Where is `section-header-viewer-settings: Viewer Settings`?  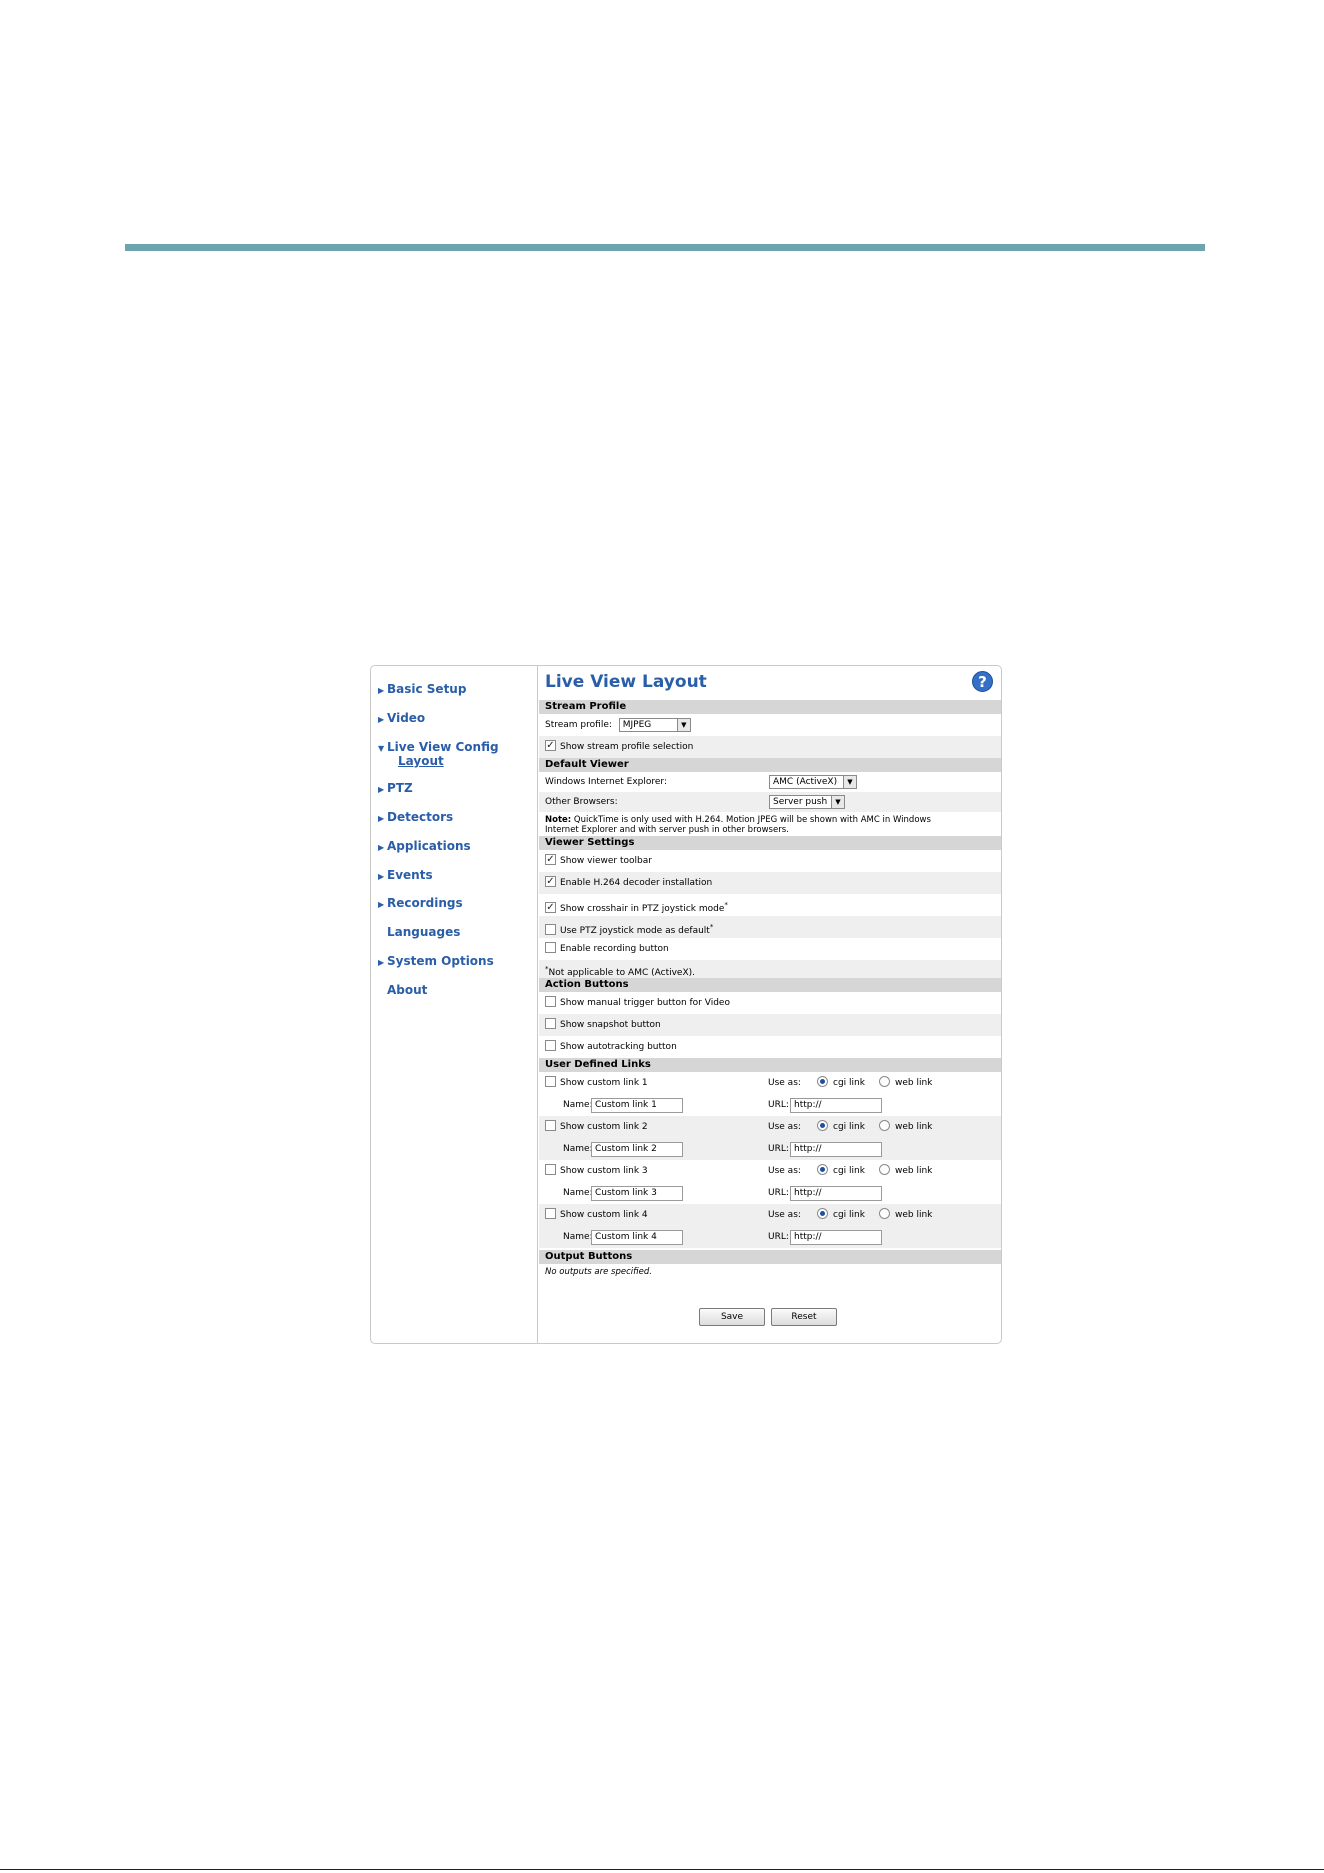
section-header-viewer-settings: Viewer Settings is located at coordinates (770, 843).